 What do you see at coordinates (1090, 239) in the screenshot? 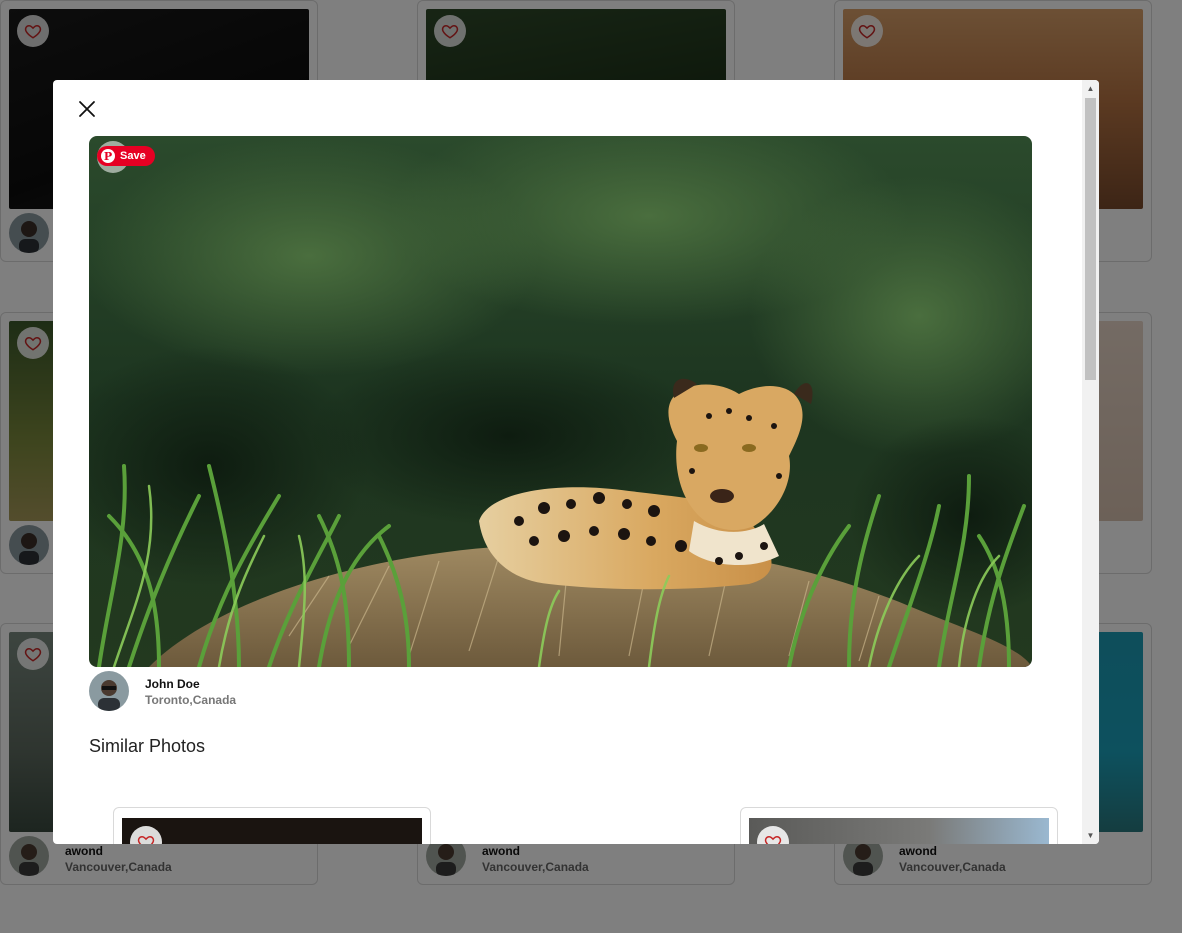
I see `scrollbar-thumb` at bounding box center [1090, 239].